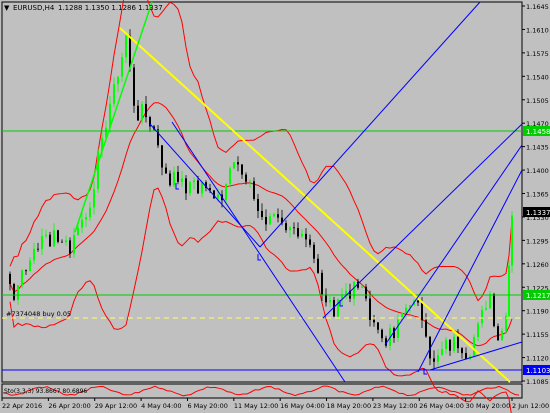 This screenshot has width=550, height=413. I want to click on price-badge-current-text: 1.1337, so click(538, 213).